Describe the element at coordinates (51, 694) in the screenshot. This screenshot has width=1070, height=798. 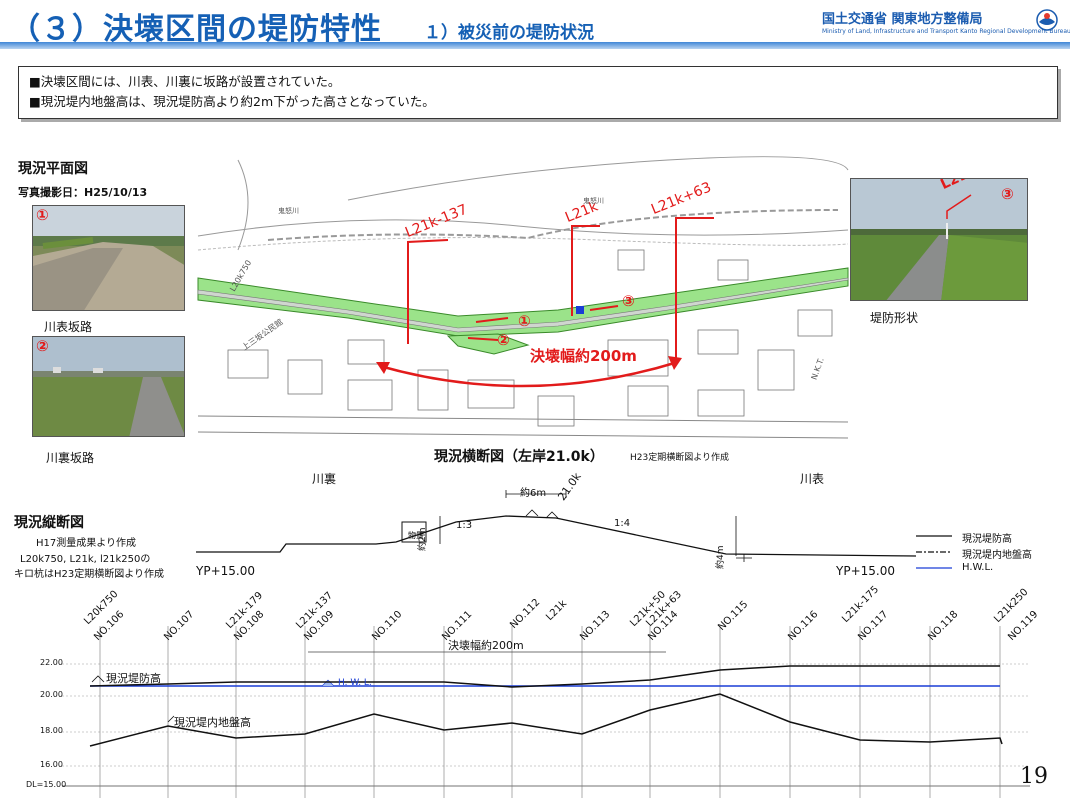
I see `y-tick-20: 20.00` at that location.